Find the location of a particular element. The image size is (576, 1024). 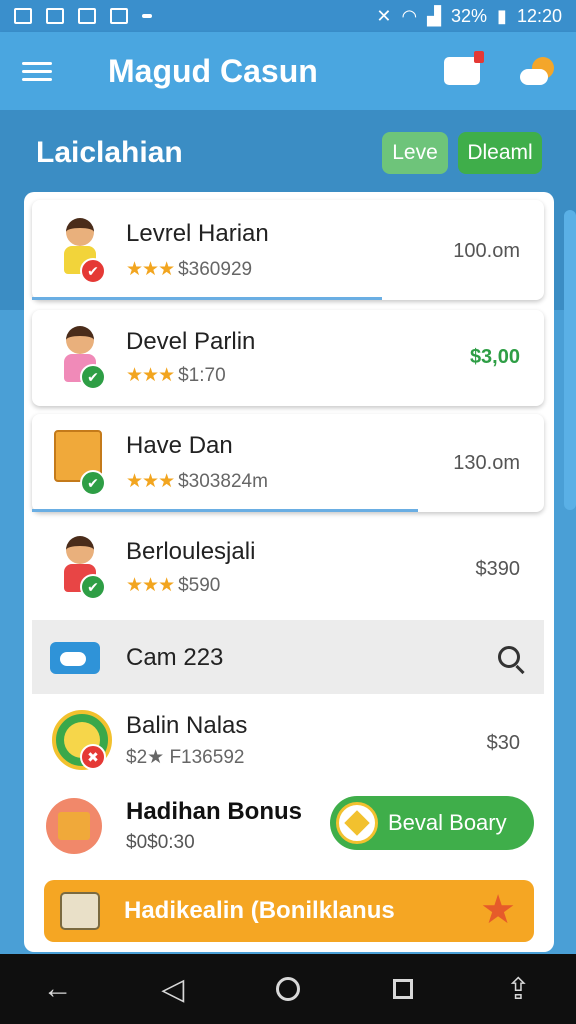

signal-icon: ▟ is located at coordinates (434, 15).